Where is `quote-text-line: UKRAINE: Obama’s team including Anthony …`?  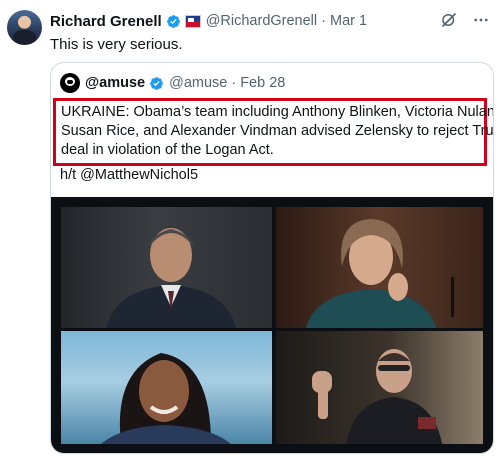 quote-text-line: UKRAINE: Obama’s team including Anthony … is located at coordinates (277, 112).